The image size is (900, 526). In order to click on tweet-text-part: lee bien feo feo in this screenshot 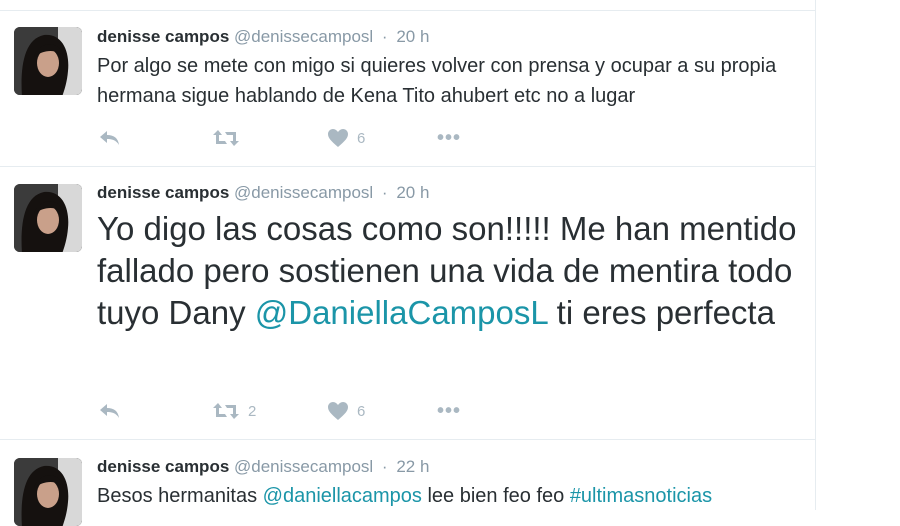, I will do `click(495, 496)`.